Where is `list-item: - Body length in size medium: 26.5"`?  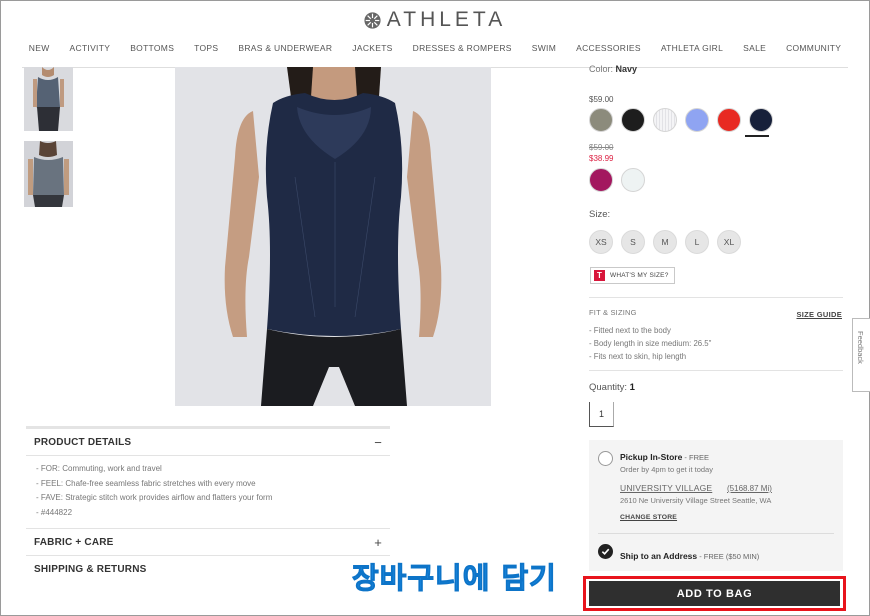 list-item: - Body length in size medium: 26.5" is located at coordinates (650, 343).